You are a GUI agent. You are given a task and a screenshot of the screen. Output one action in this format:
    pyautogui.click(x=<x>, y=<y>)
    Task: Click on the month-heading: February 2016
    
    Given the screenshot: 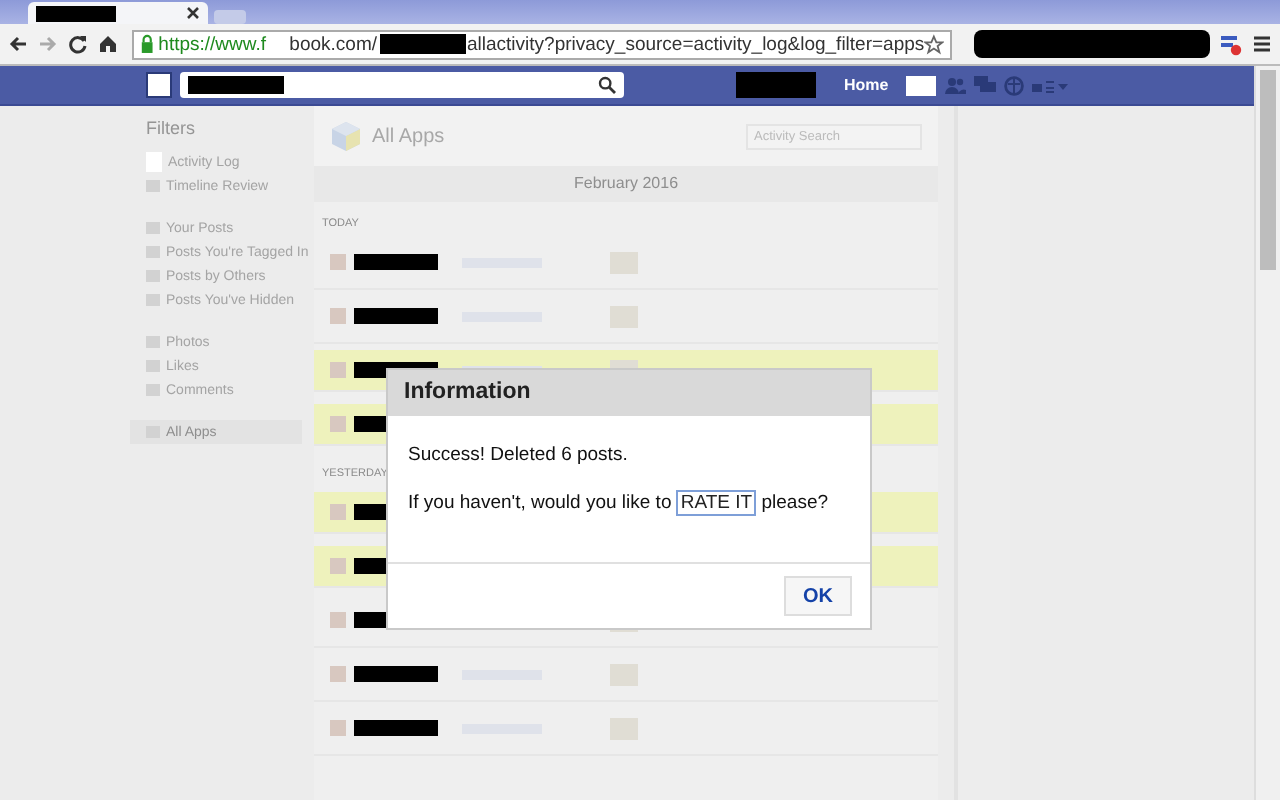 What is the action you would take?
    pyautogui.click(x=626, y=184)
    